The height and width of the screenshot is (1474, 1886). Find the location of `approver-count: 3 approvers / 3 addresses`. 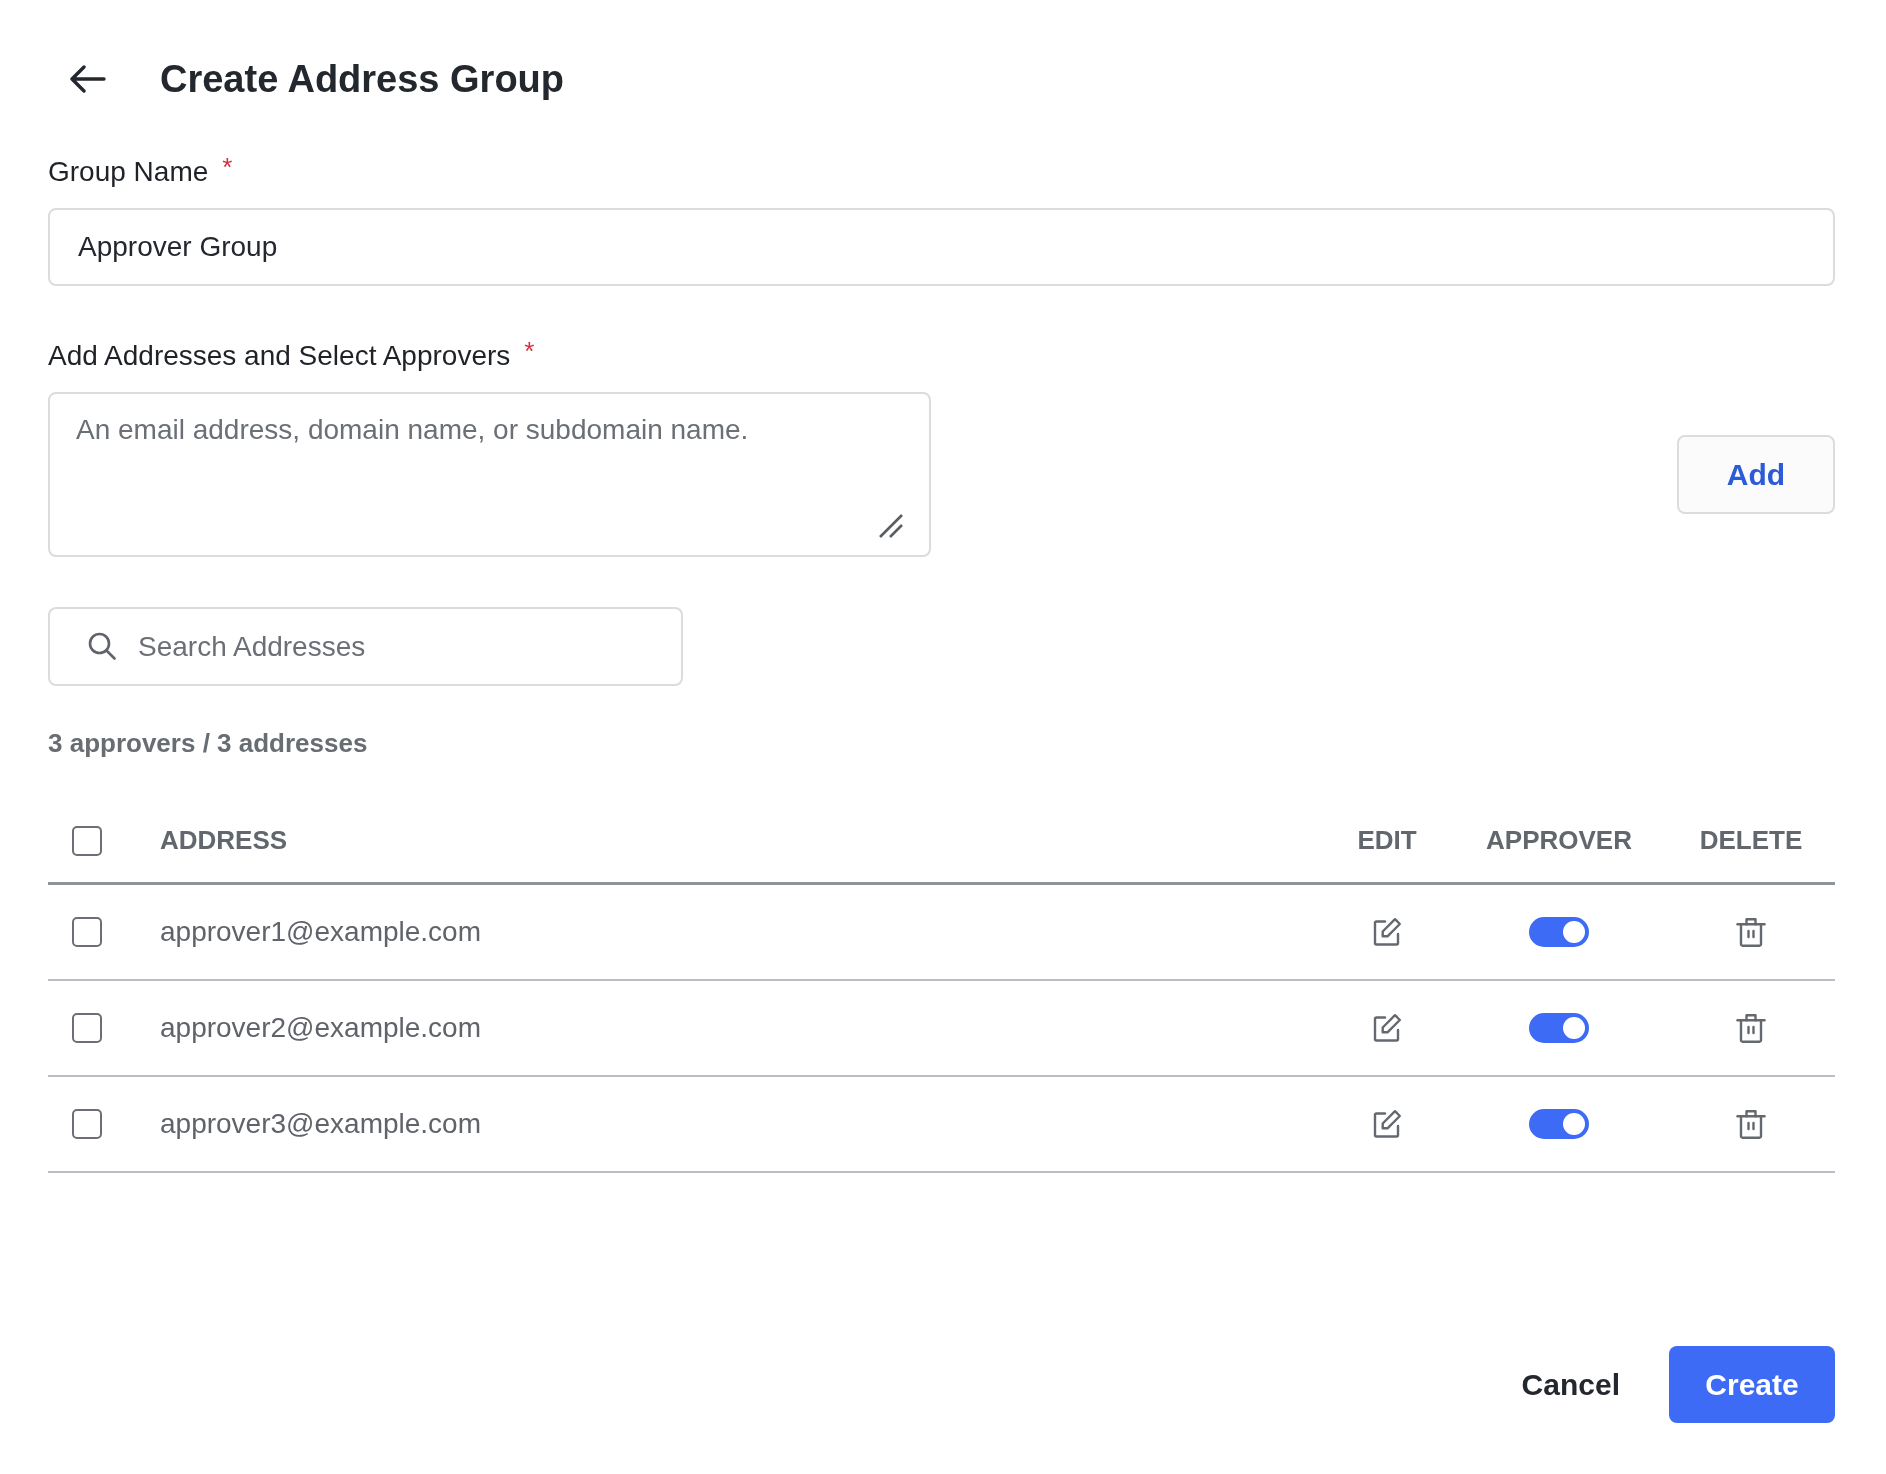

approver-count: 3 approvers / 3 addresses is located at coordinates (208, 743).